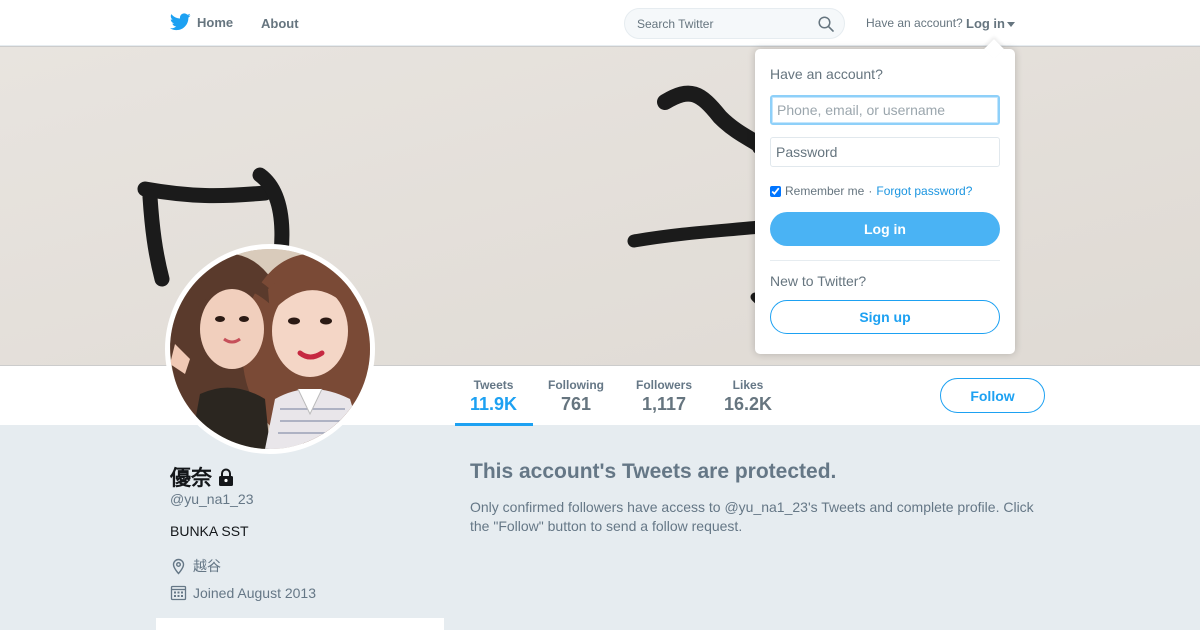  I want to click on top-navigation: Home About Have an account? Log in, so click(600, 23).